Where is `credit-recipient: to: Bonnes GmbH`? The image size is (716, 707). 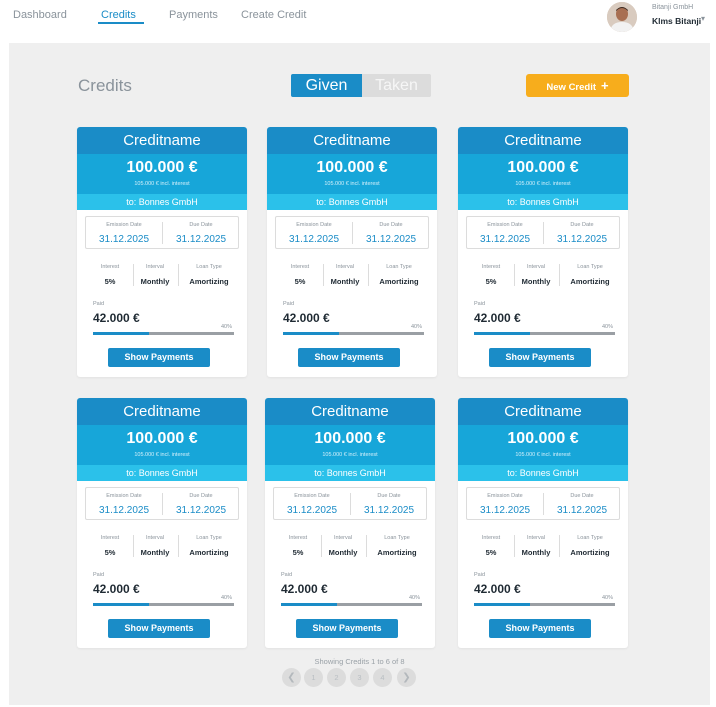 credit-recipient: to: Bonnes GmbH is located at coordinates (162, 473).